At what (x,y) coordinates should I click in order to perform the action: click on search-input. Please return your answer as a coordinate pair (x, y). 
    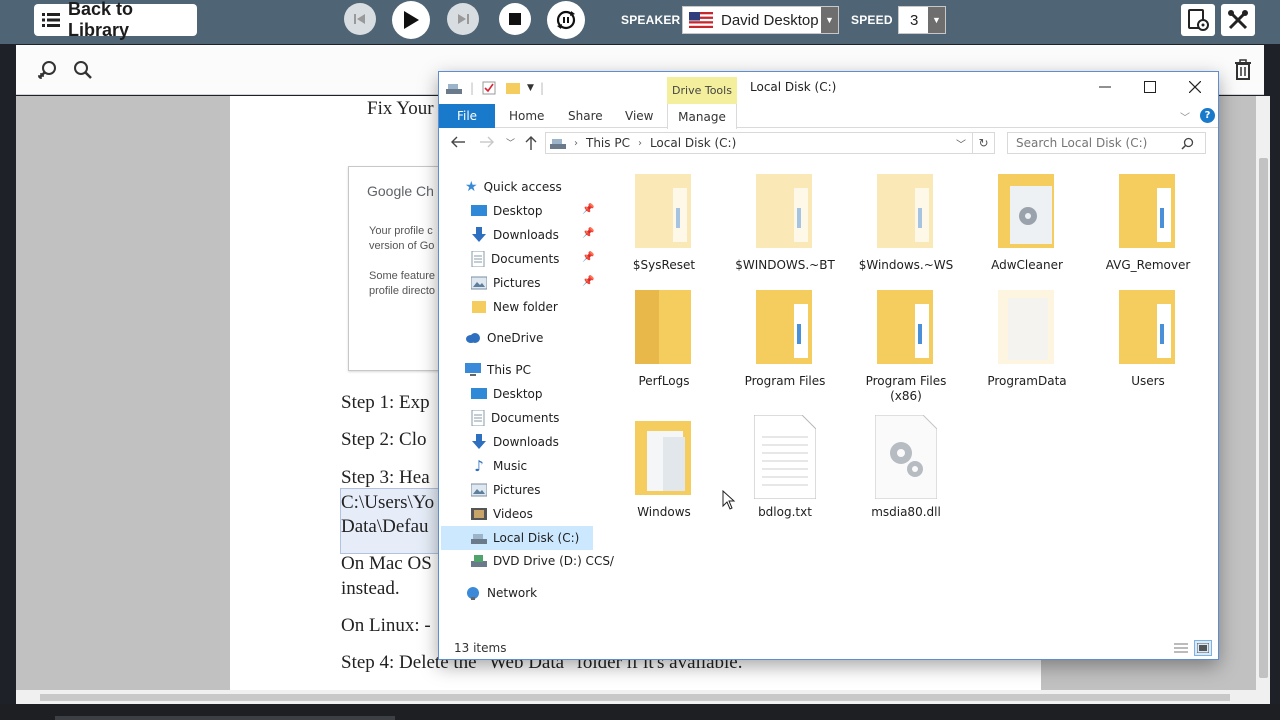
    Looking at the image, I should click on (1098, 143).